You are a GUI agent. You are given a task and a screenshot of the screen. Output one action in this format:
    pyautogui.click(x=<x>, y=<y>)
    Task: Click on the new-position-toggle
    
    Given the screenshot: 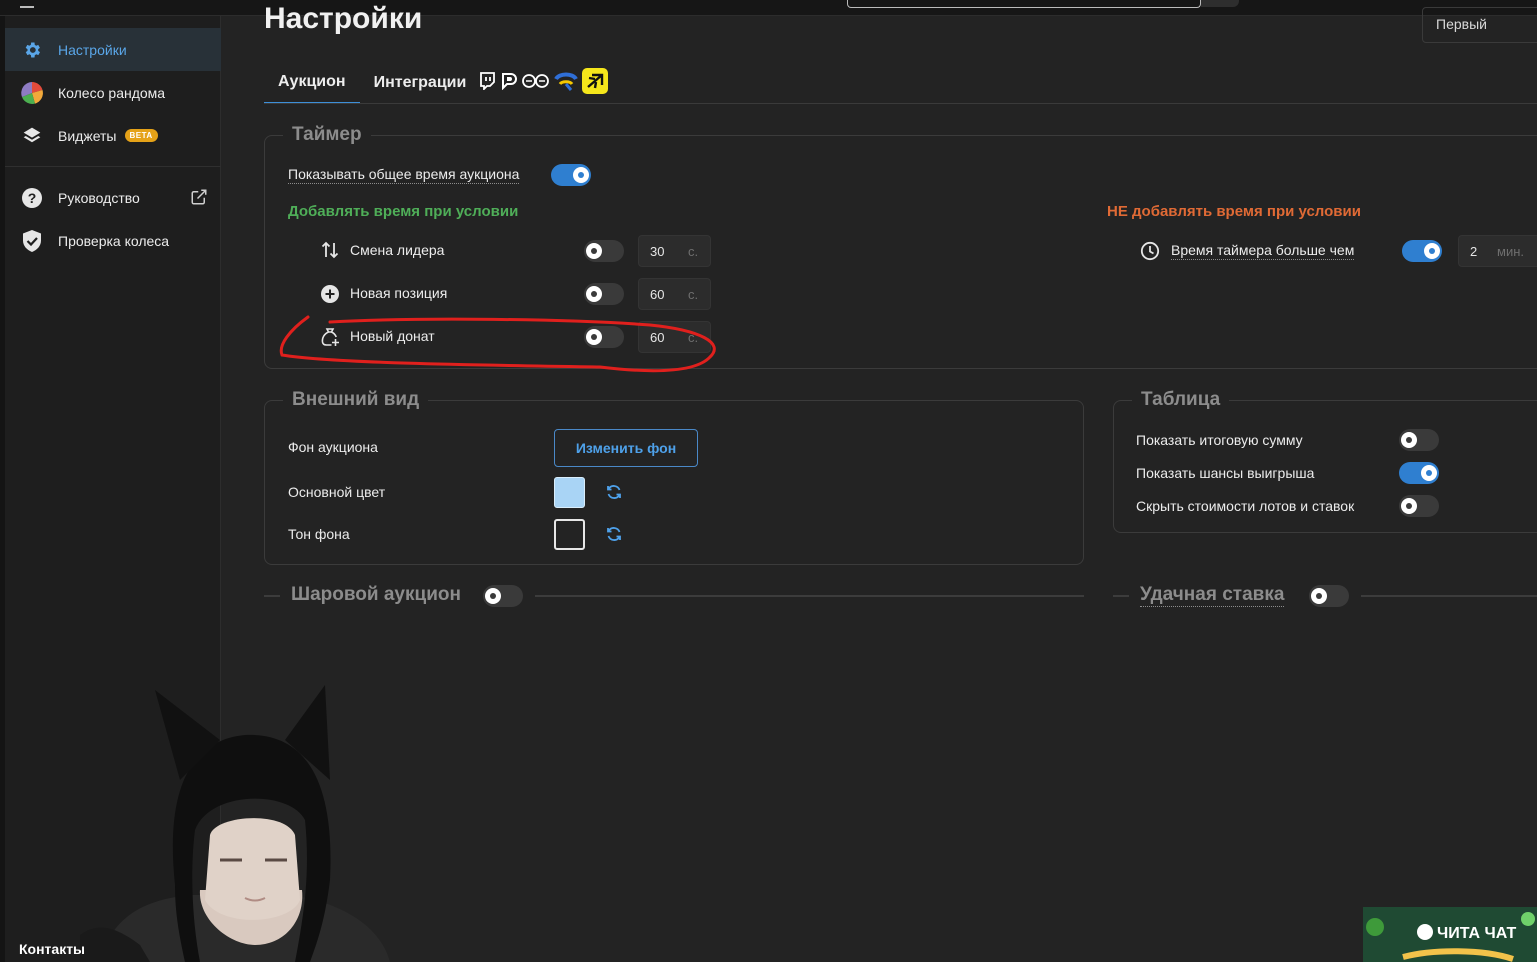 What is the action you would take?
    pyautogui.click(x=604, y=294)
    